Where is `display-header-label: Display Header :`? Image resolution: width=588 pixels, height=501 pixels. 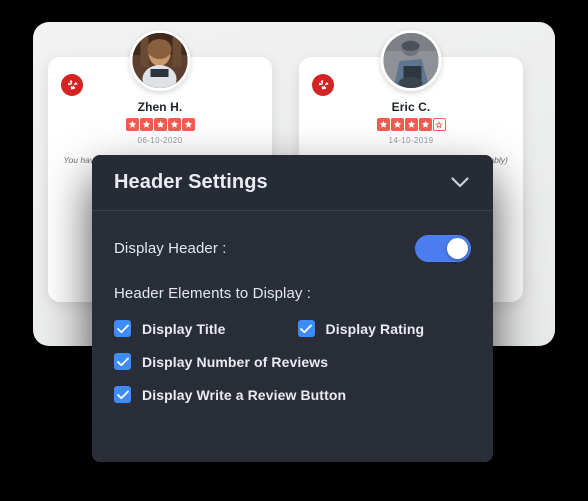 display-header-label: Display Header : is located at coordinates (170, 248).